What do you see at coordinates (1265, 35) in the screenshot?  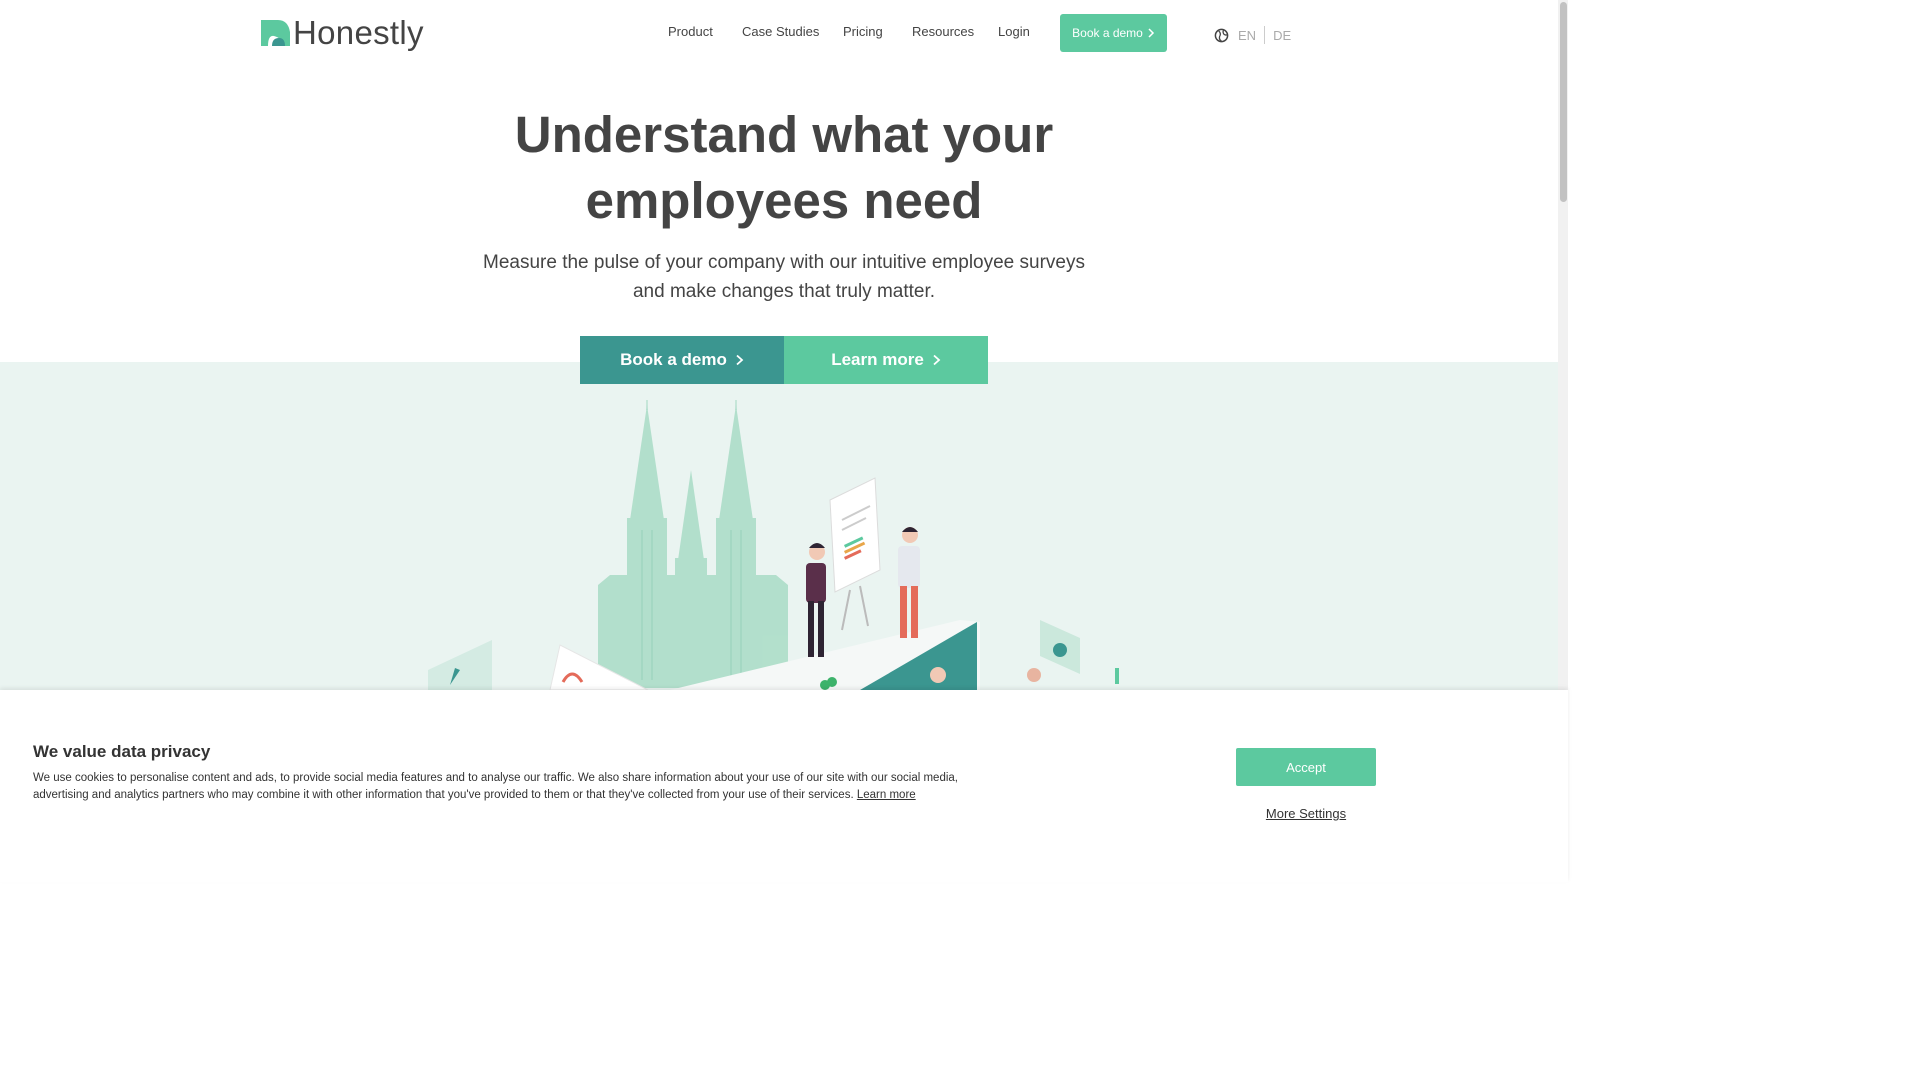 I see `language-divider` at bounding box center [1265, 35].